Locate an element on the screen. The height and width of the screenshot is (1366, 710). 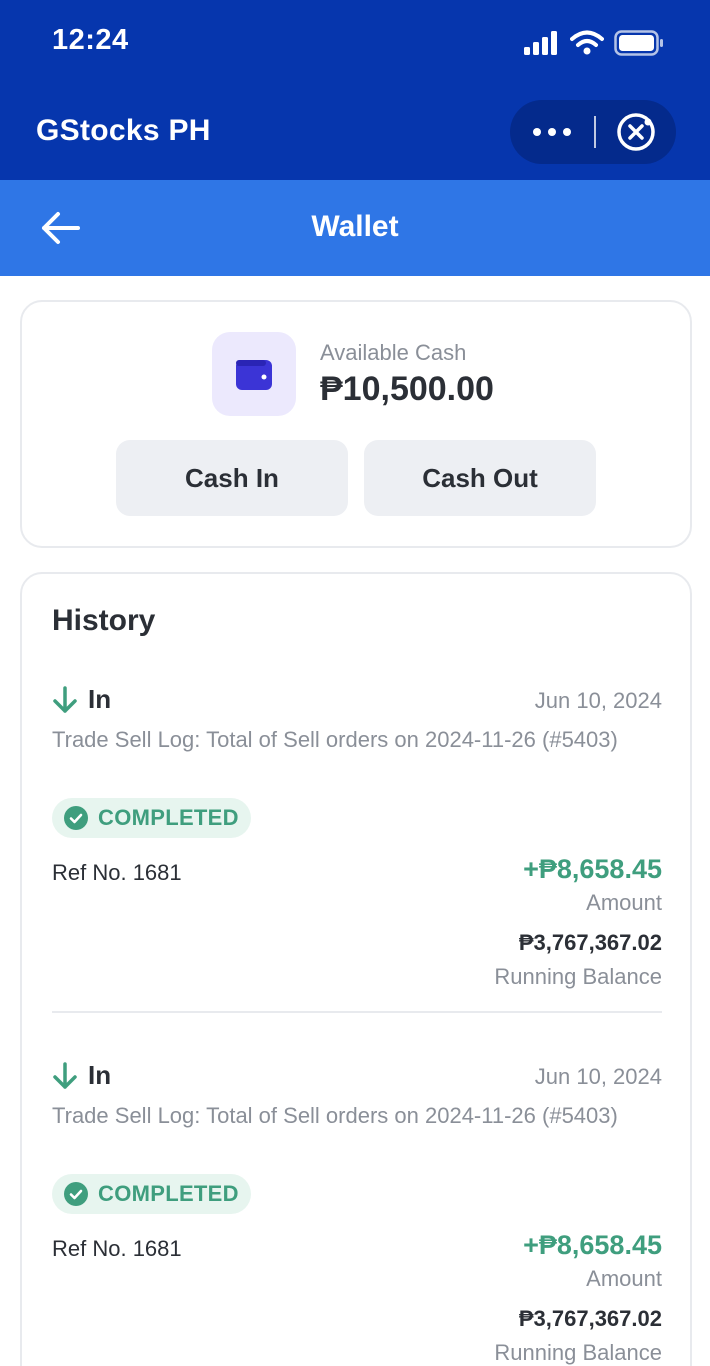
status-bar: 12:24 is located at coordinates (355, 42).